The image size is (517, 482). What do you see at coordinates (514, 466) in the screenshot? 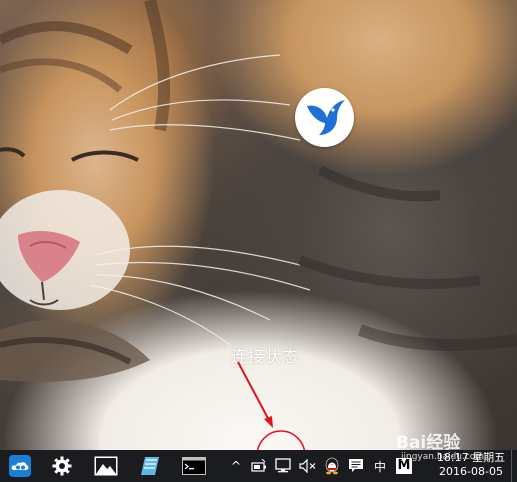
I see `show-desktop-button` at bounding box center [514, 466].